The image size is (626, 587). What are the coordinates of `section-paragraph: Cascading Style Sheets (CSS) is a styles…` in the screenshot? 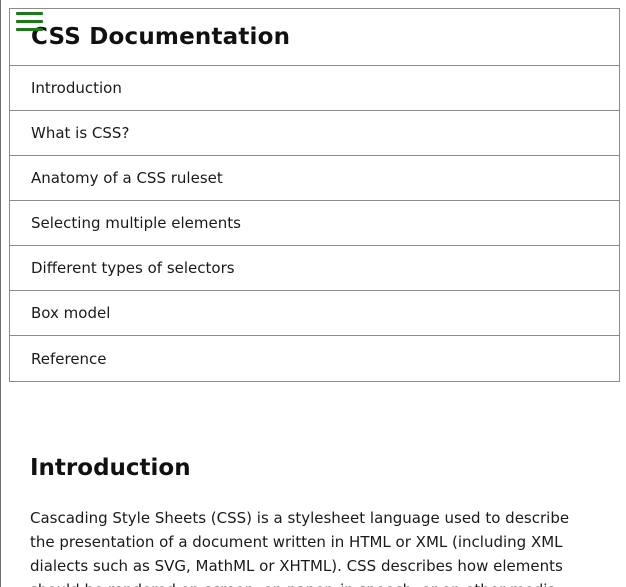 It's located at (300, 548).